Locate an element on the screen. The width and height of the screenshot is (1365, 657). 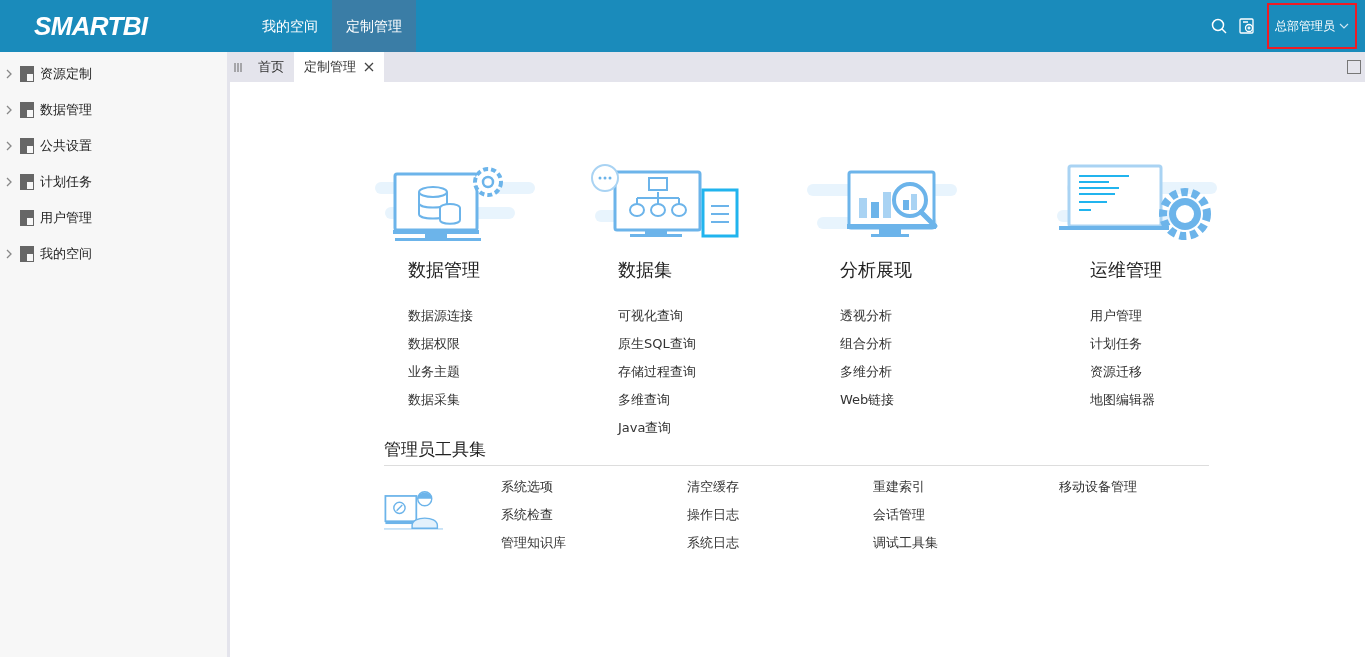
calendar-add-icon is located at coordinates (1247, 26).